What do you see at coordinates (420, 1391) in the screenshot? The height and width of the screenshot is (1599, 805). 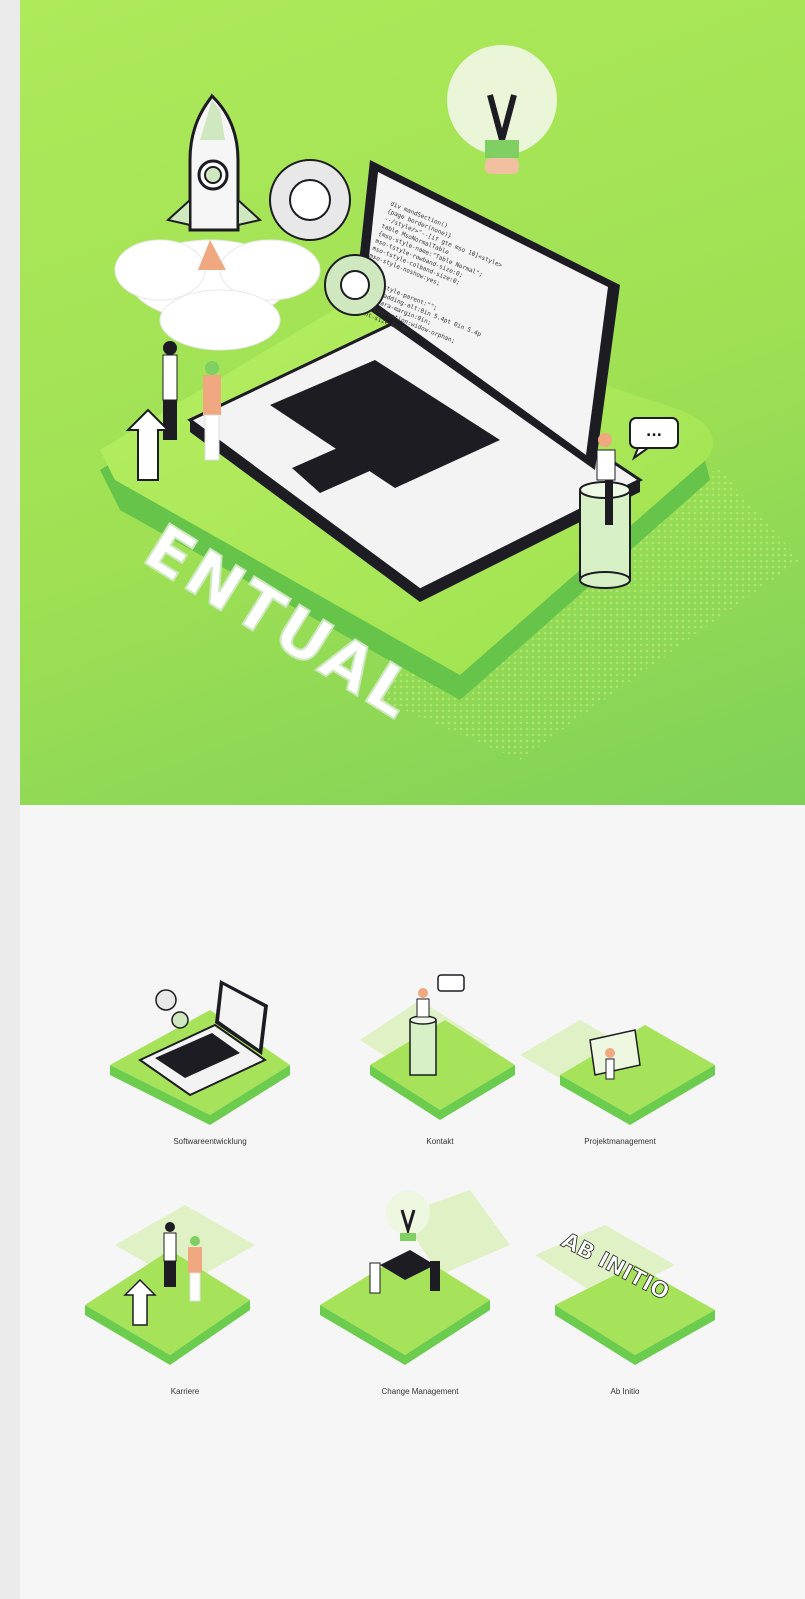 I see `tile-label: Change Management` at bounding box center [420, 1391].